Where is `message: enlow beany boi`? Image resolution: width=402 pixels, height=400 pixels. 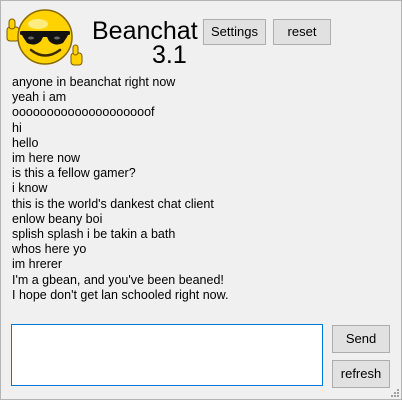
message: enlow beany boi is located at coordinates (57, 218).